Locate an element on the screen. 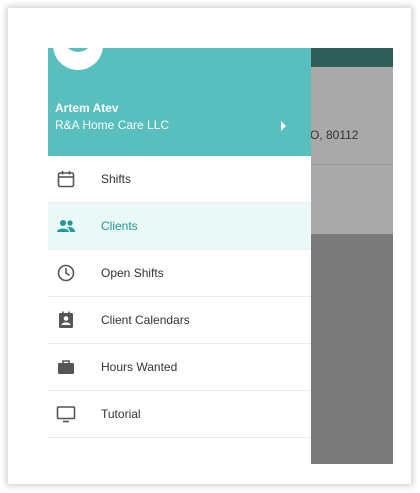  clock-icon is located at coordinates (66, 273).